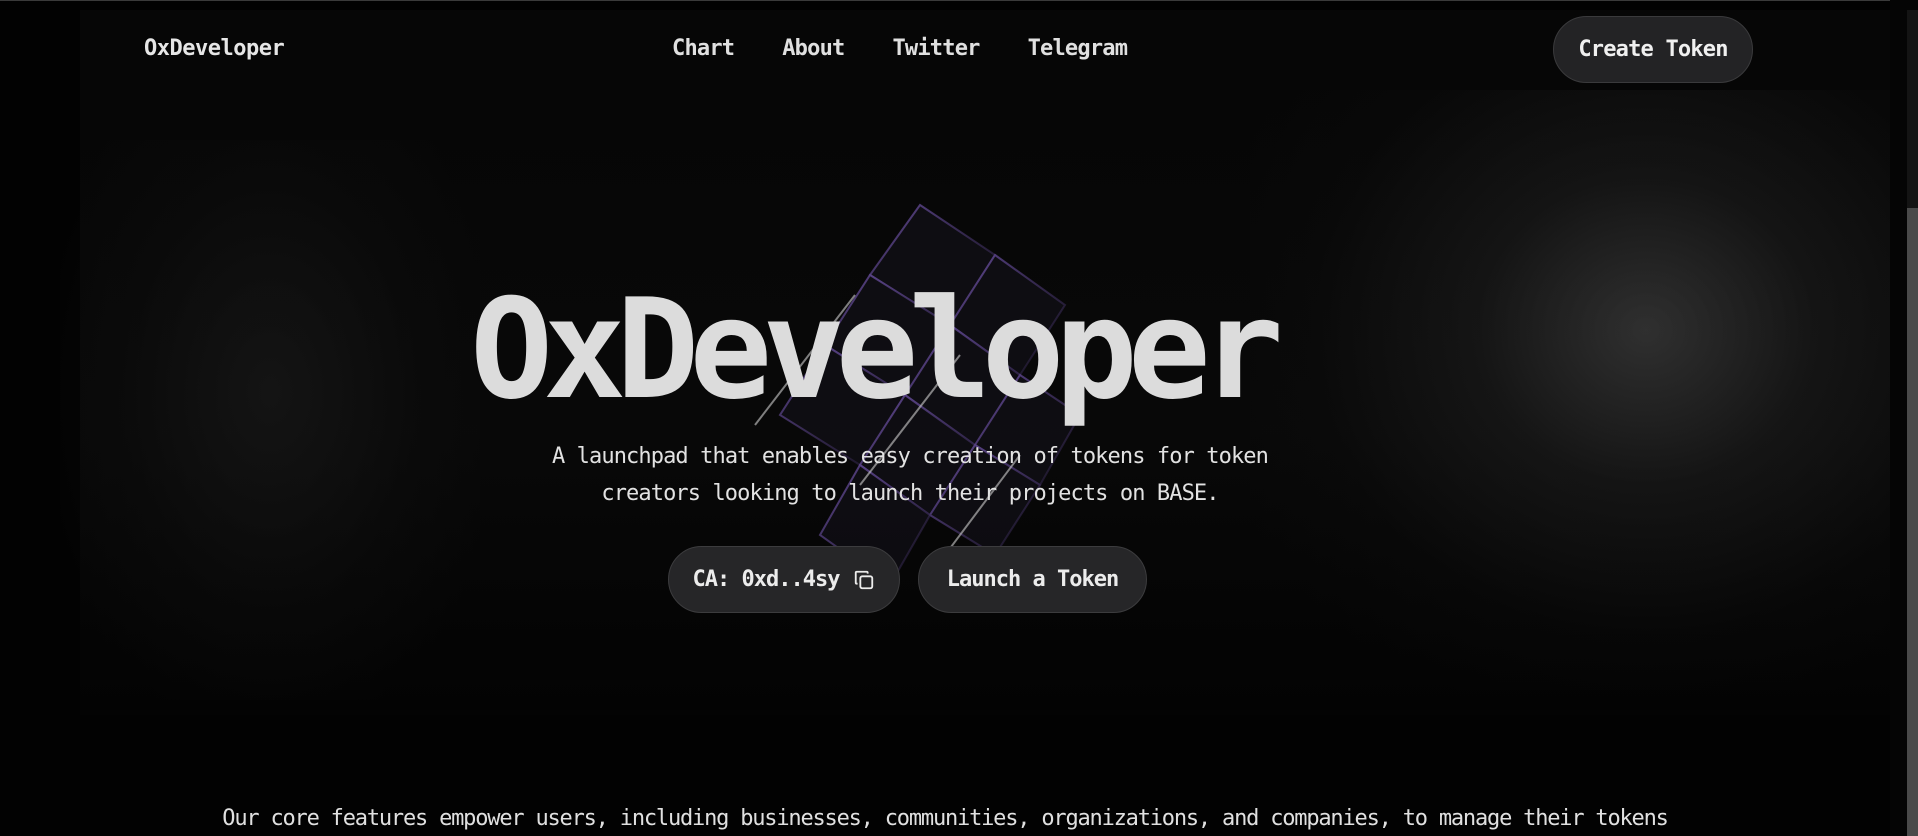  What do you see at coordinates (813, 48) in the screenshot?
I see `nav-link-about: About` at bounding box center [813, 48].